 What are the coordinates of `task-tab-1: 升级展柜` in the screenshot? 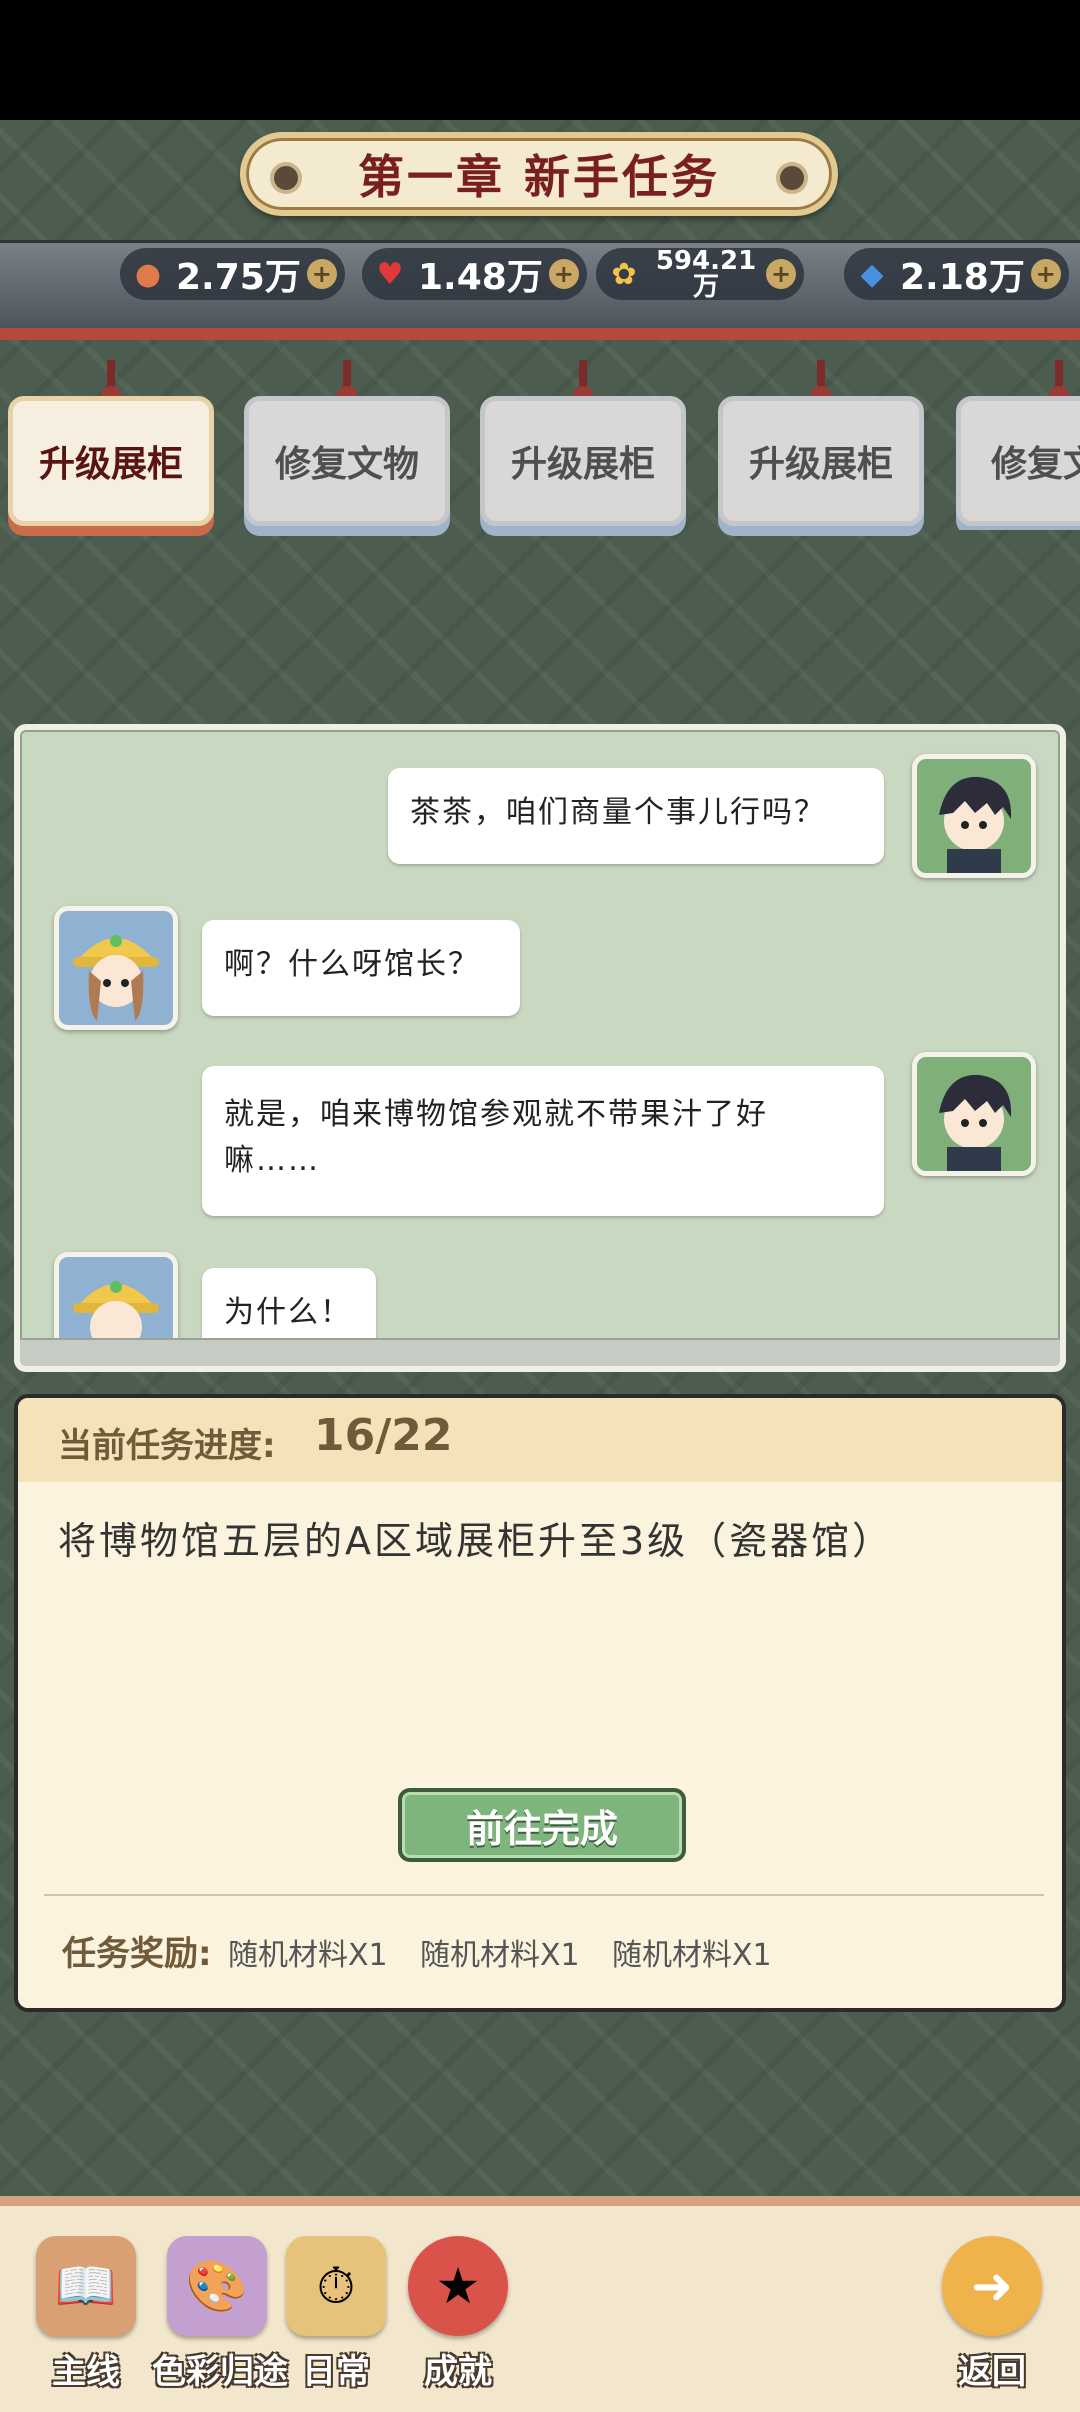 It's located at (111, 445).